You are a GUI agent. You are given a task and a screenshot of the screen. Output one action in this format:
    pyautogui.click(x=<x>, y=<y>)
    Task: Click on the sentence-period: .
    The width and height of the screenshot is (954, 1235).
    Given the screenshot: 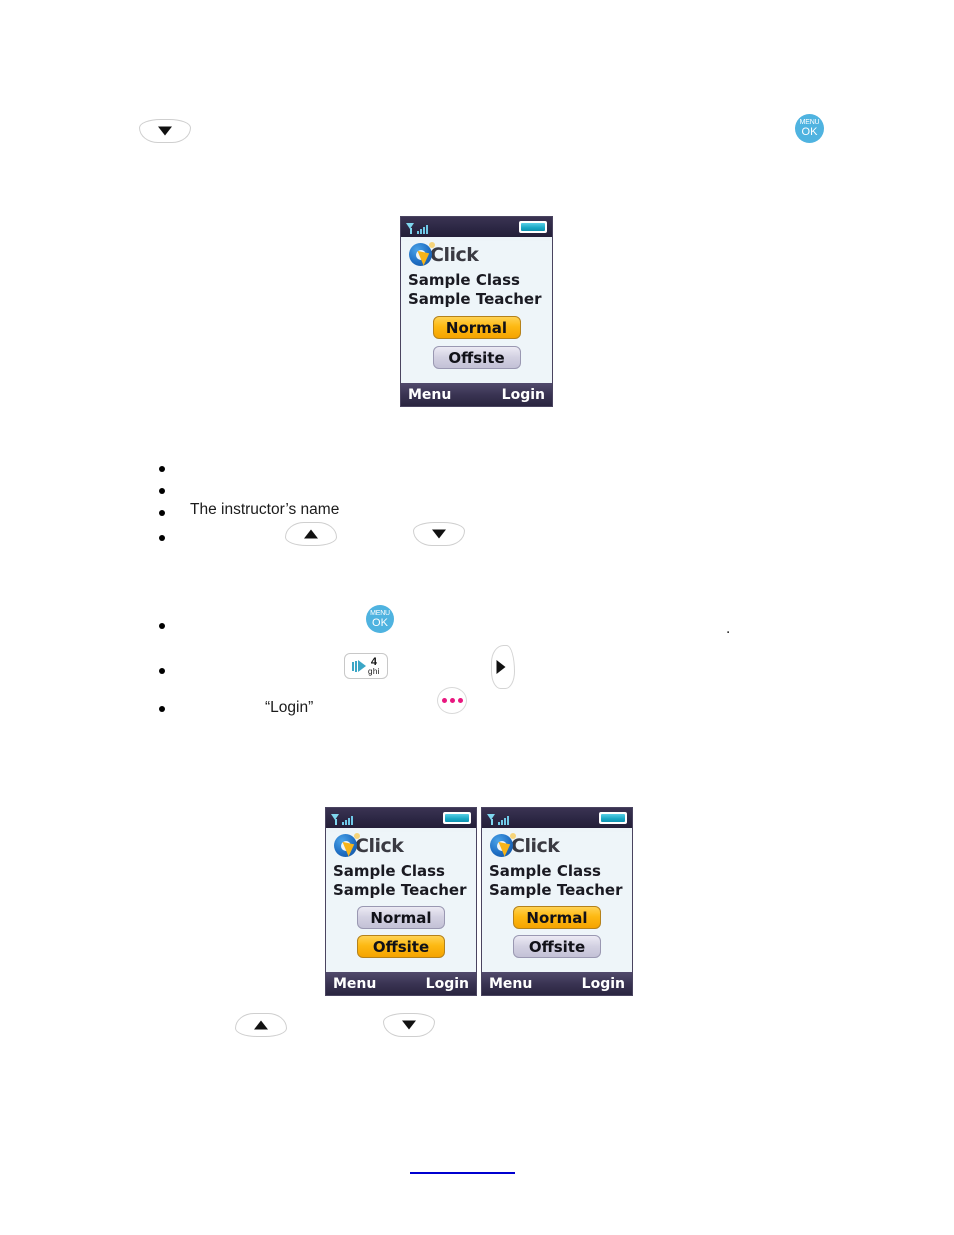 What is the action you would take?
    pyautogui.click(x=728, y=628)
    